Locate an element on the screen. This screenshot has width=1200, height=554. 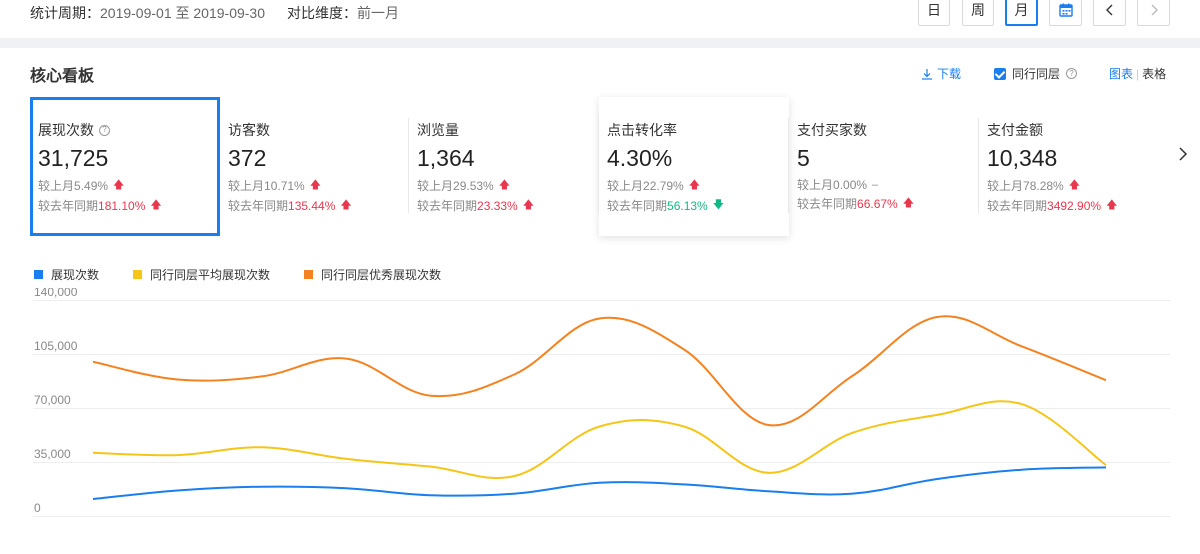
y-tick-label: 70,000 is located at coordinates (52, 400).